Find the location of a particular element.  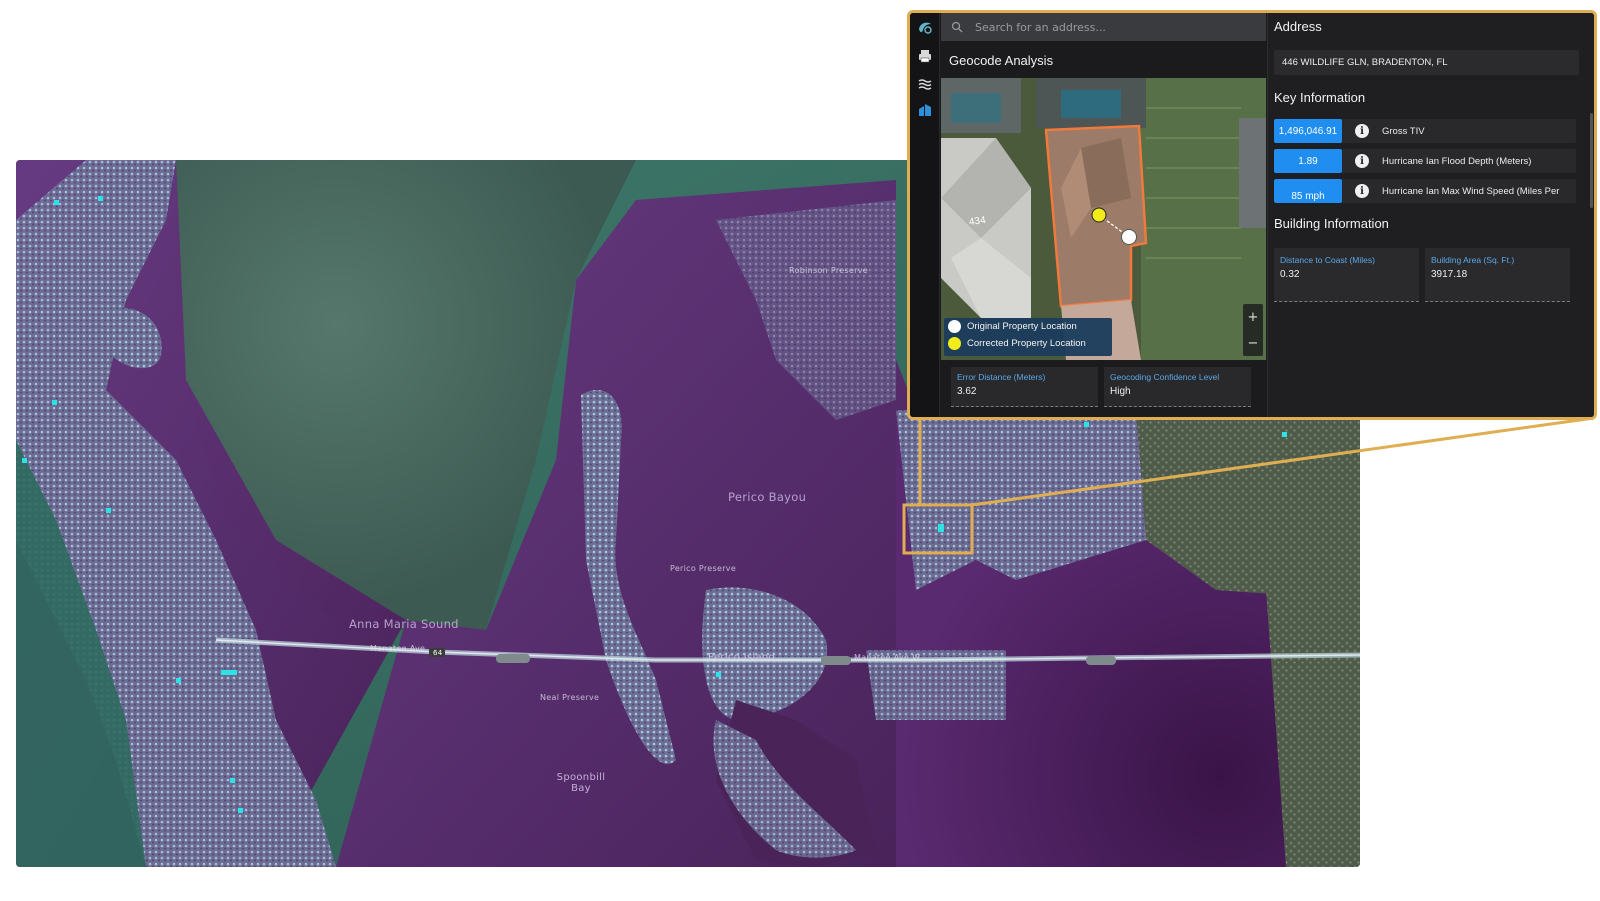

print-icon is located at coordinates (925, 56).